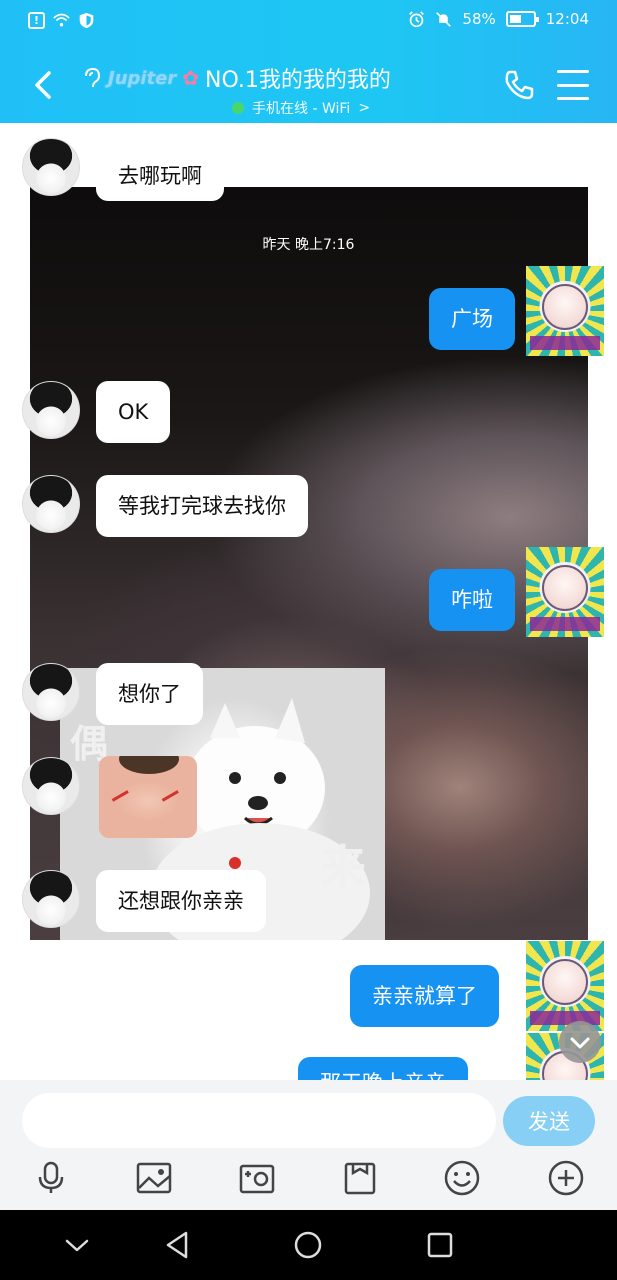 This screenshot has width=617, height=1280. I want to click on ear-icon, so click(93, 77).